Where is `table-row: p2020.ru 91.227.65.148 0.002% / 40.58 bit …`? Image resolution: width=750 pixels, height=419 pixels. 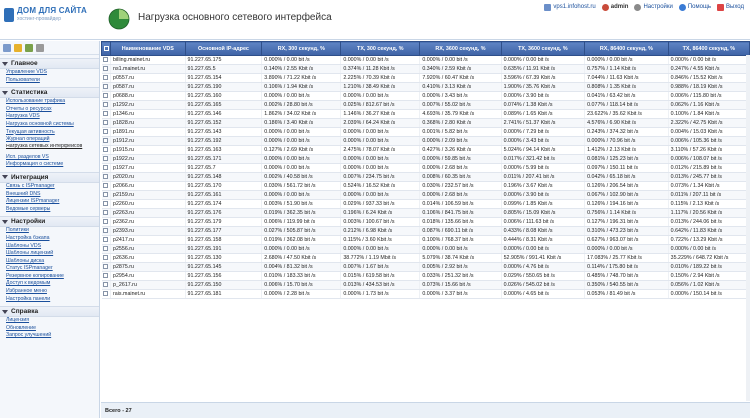 table-row: p2020.ru 91.227.65.148 0.002% / 40.58 bit … is located at coordinates (425, 177).